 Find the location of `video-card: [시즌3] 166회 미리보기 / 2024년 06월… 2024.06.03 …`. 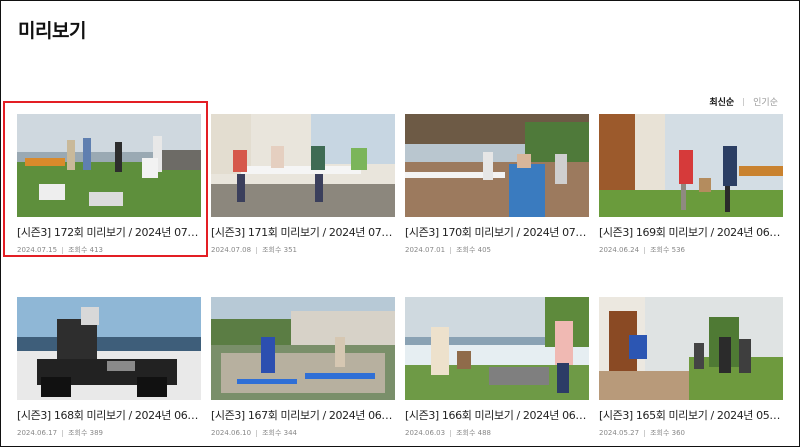

video-card: [시즌3] 166회 미리보기 / 2024년 06월… 2024.06.03 … is located at coordinates (497, 367).